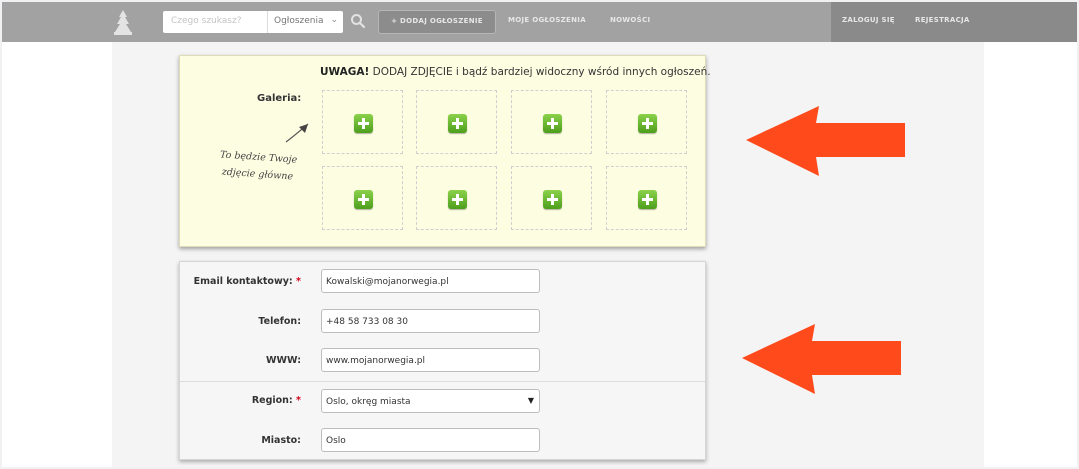 The width and height of the screenshot is (1079, 469). Describe the element at coordinates (279, 321) in the screenshot. I see `phone-label: Telefon:` at that location.